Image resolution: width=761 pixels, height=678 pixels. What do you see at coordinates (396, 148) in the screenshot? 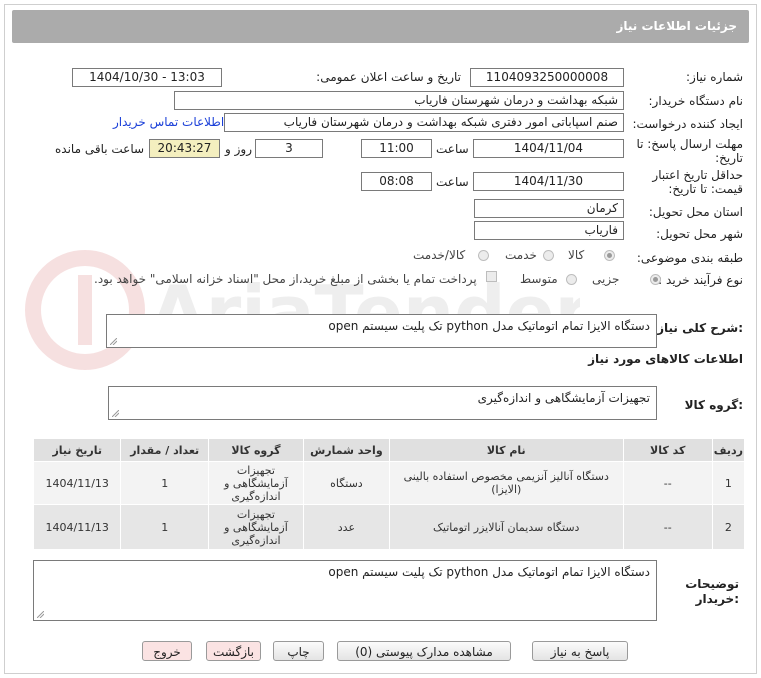
I see `deadline-time-field: 11:00` at bounding box center [396, 148].